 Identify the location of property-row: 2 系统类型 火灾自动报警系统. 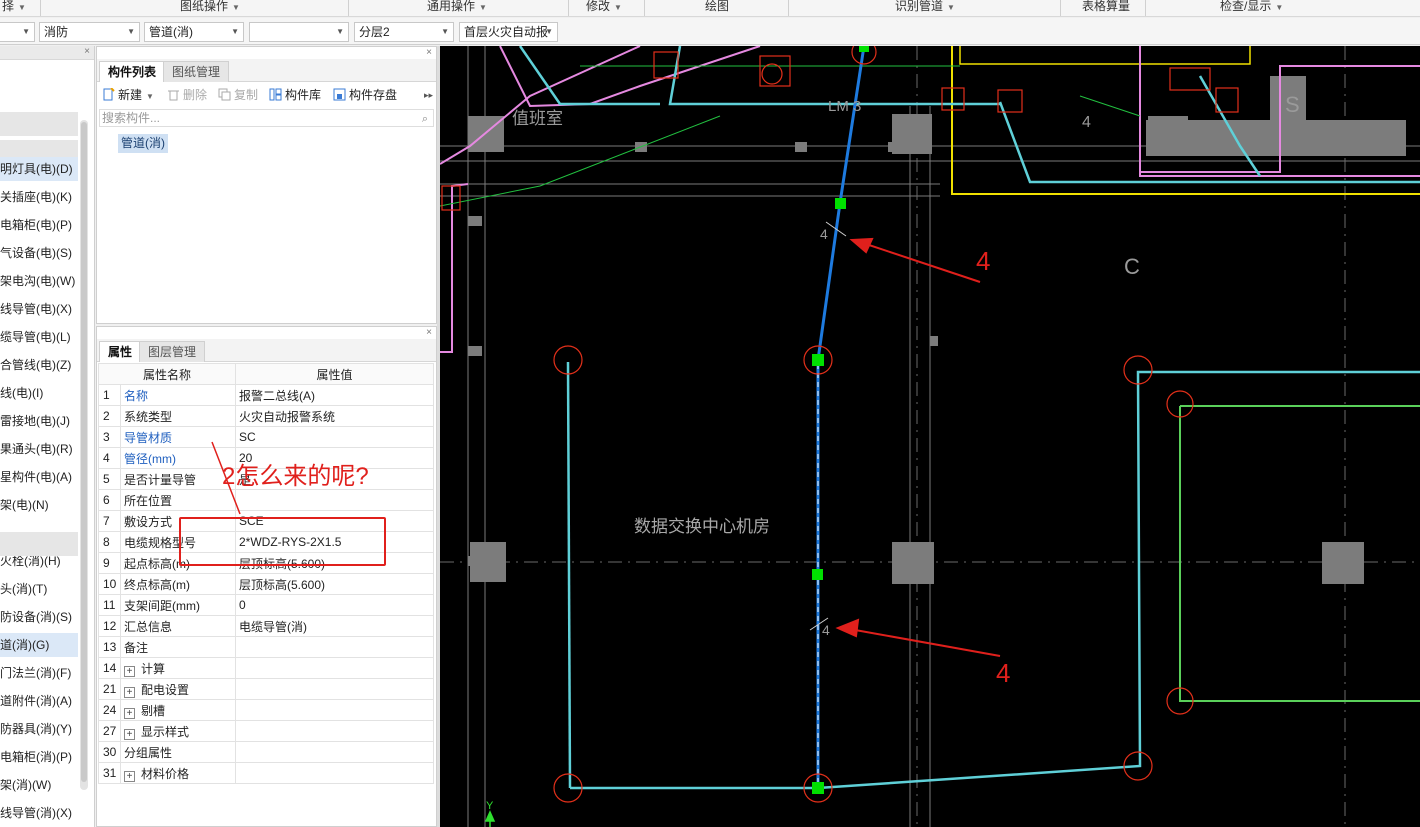
(266, 416).